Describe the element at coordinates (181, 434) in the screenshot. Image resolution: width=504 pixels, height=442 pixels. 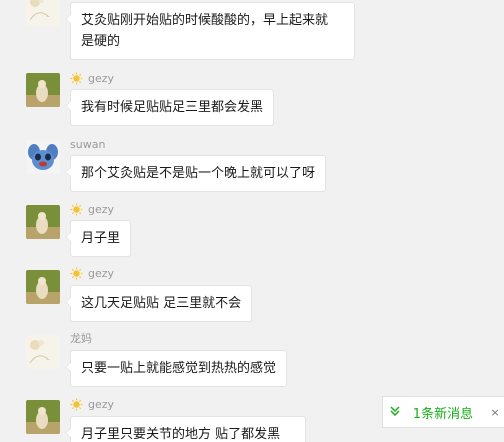
I see `message-line: 月子里只要关节的地方 贴了都发黑` at that location.